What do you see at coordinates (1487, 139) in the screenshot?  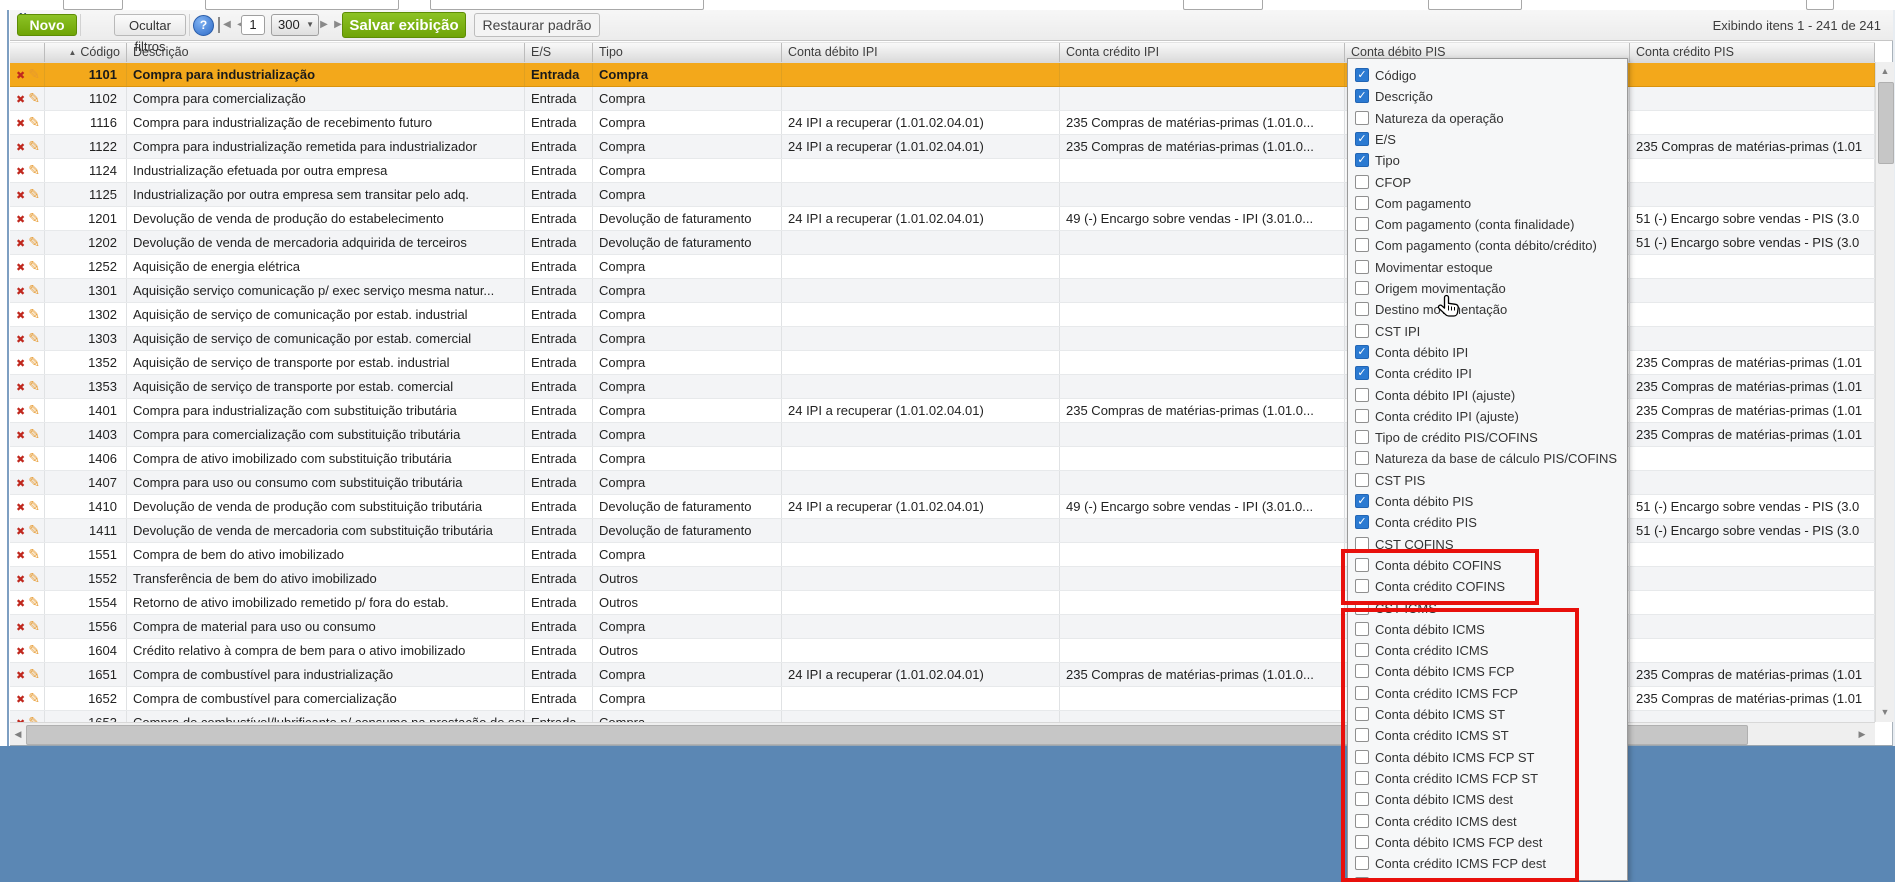 I see `column-menu-item: ✓ E/S` at bounding box center [1487, 139].